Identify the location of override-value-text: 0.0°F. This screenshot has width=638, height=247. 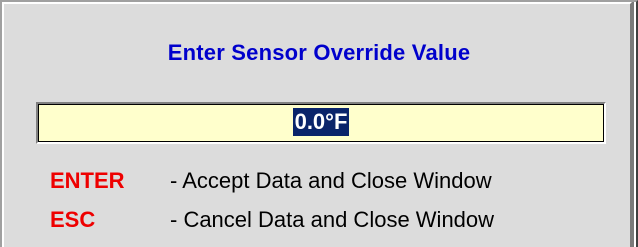
(321, 121).